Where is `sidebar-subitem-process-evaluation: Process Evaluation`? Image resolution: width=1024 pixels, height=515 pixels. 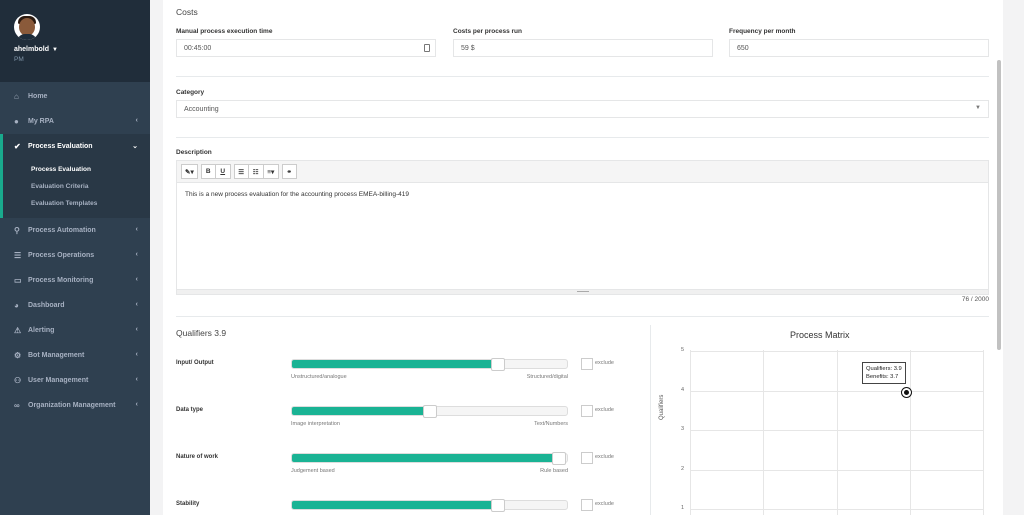
sidebar-subitem-process-evaluation: Process Evaluation is located at coordinates (76, 169).